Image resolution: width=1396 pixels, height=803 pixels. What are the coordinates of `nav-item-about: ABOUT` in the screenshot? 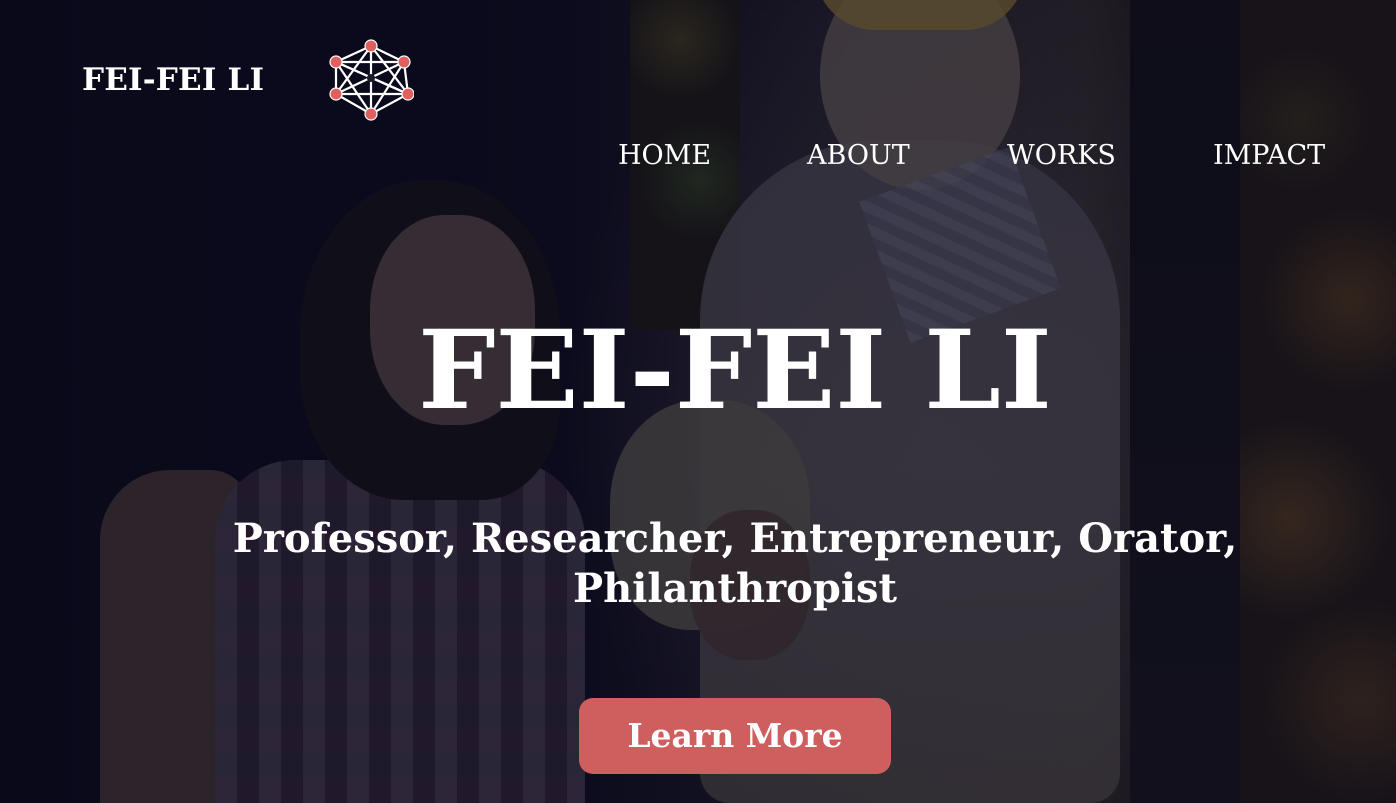 It's located at (858, 156).